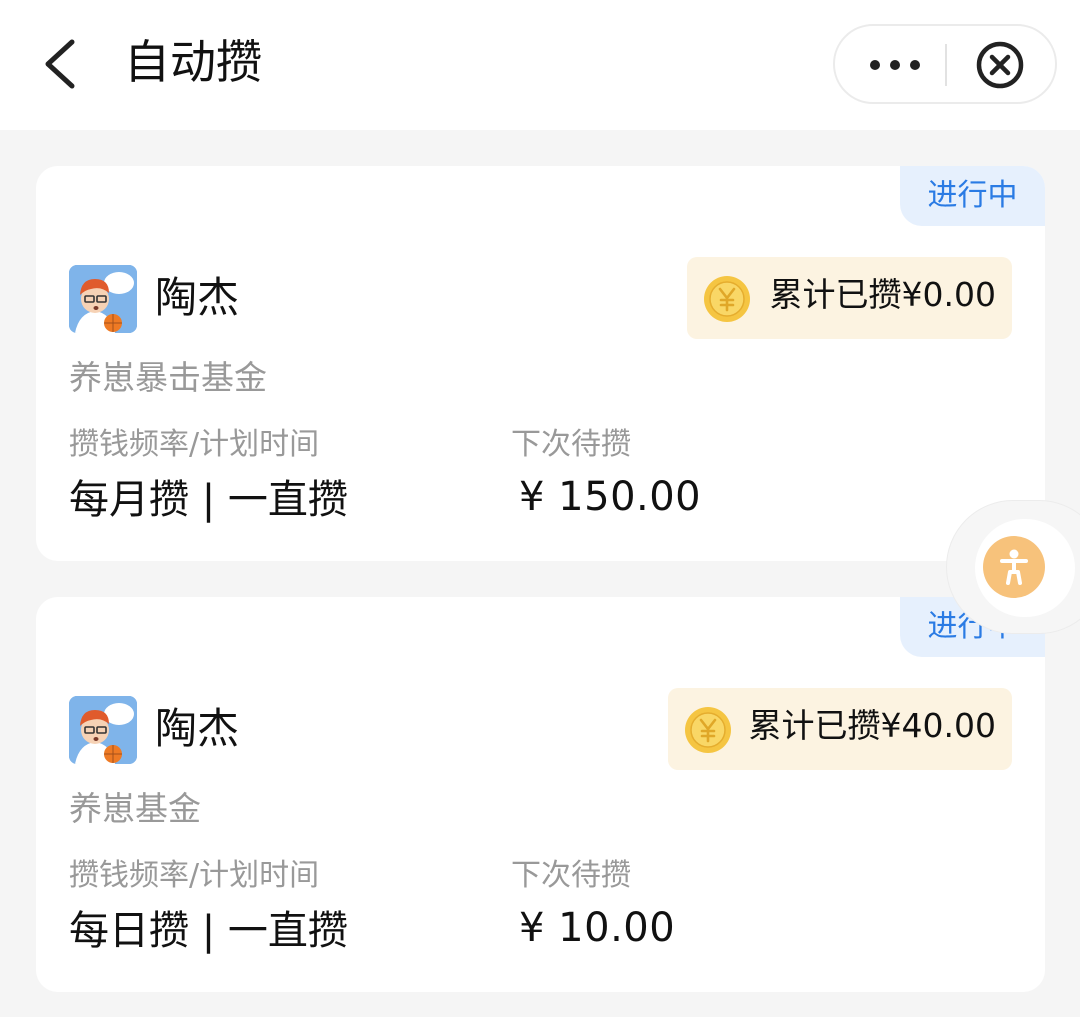 This screenshot has width=1080, height=1017. Describe the element at coordinates (135, 808) in the screenshot. I see `fund-name: 养崽基金` at that location.